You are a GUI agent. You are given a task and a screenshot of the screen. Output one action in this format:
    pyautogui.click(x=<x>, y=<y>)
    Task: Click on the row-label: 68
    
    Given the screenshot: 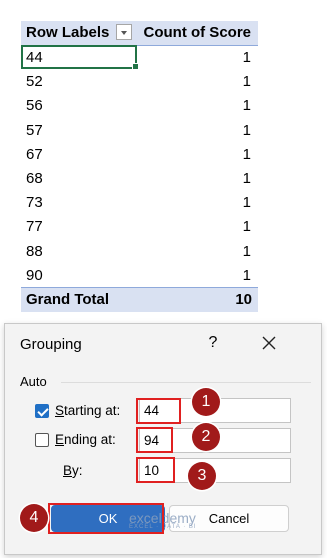 What is the action you would take?
    pyautogui.click(x=34, y=178)
    